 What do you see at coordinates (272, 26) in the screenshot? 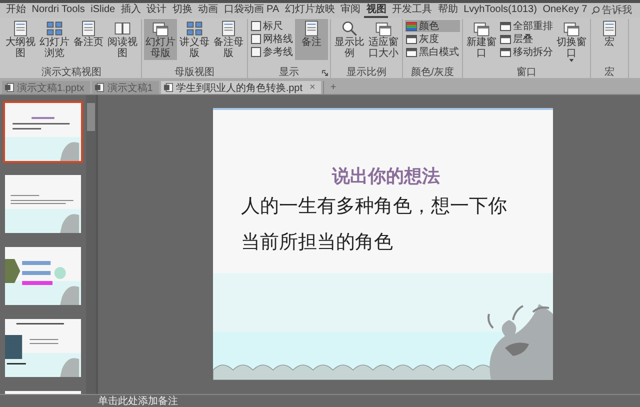
I see `checkbox: 标尺` at bounding box center [272, 26].